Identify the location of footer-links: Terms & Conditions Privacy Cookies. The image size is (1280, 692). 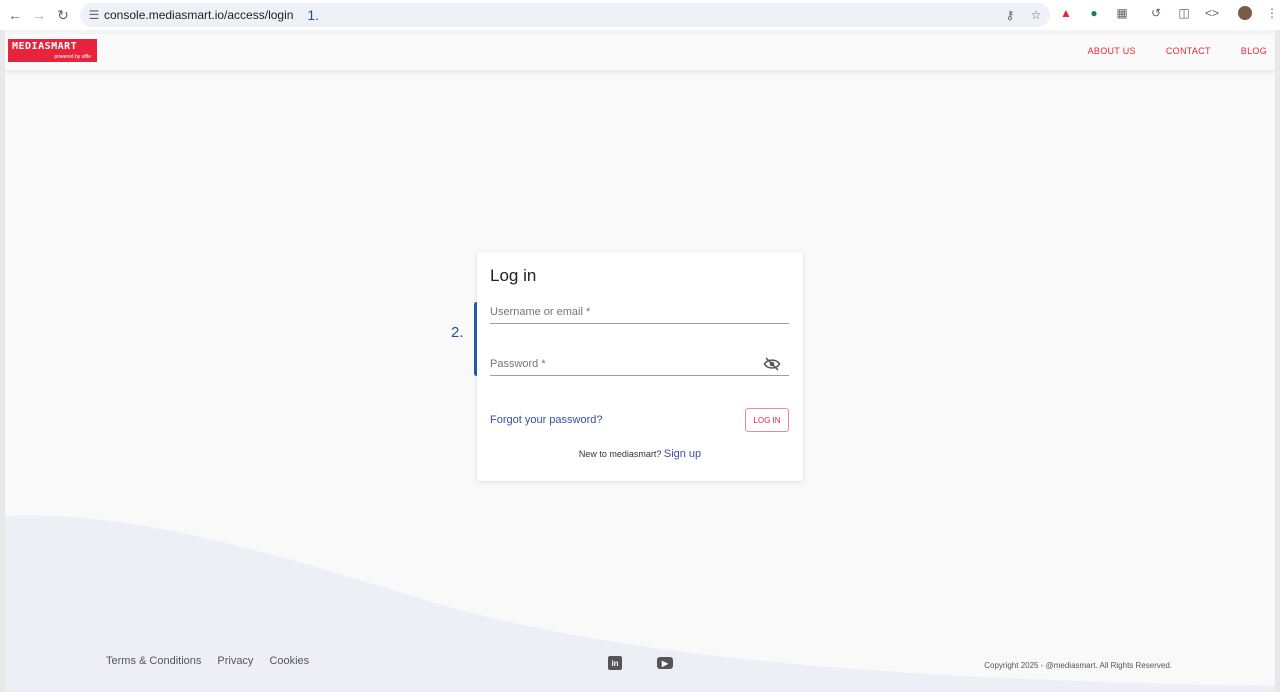
(207, 661).